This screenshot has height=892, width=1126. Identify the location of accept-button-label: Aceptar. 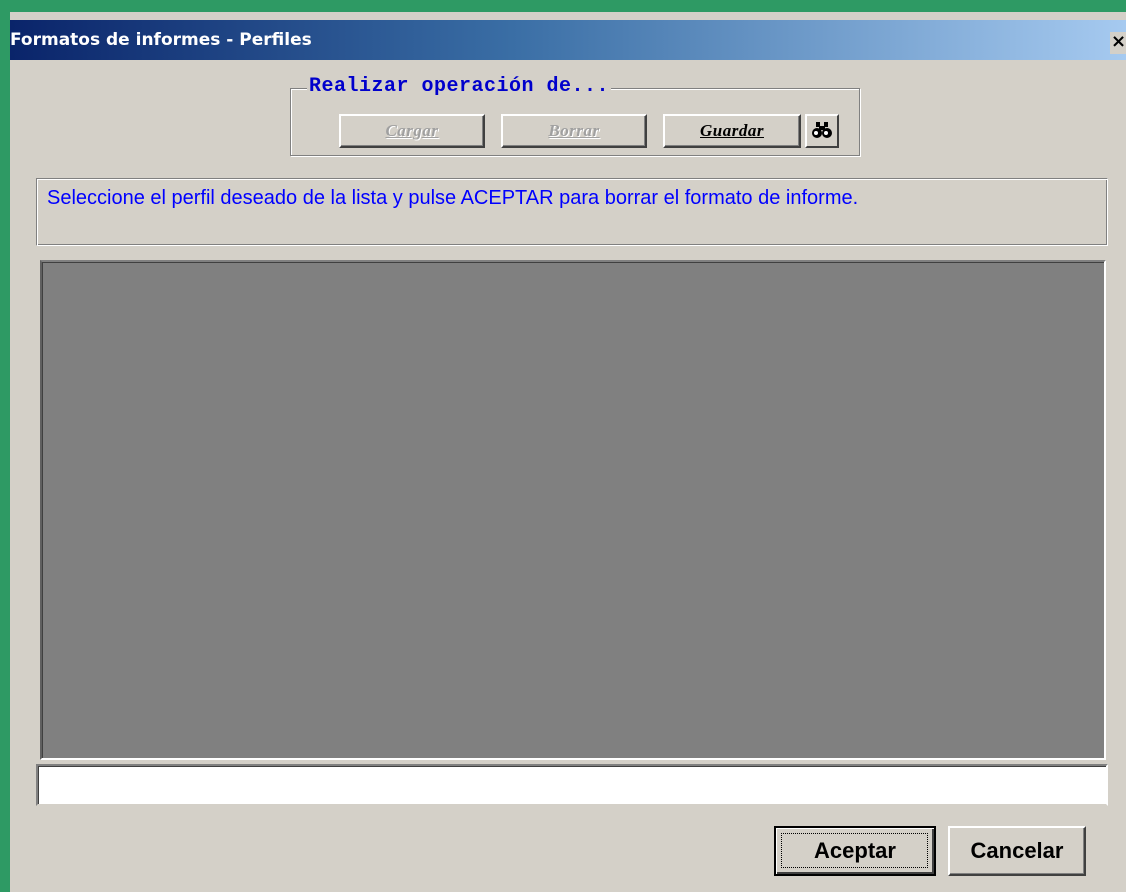
(855, 850).